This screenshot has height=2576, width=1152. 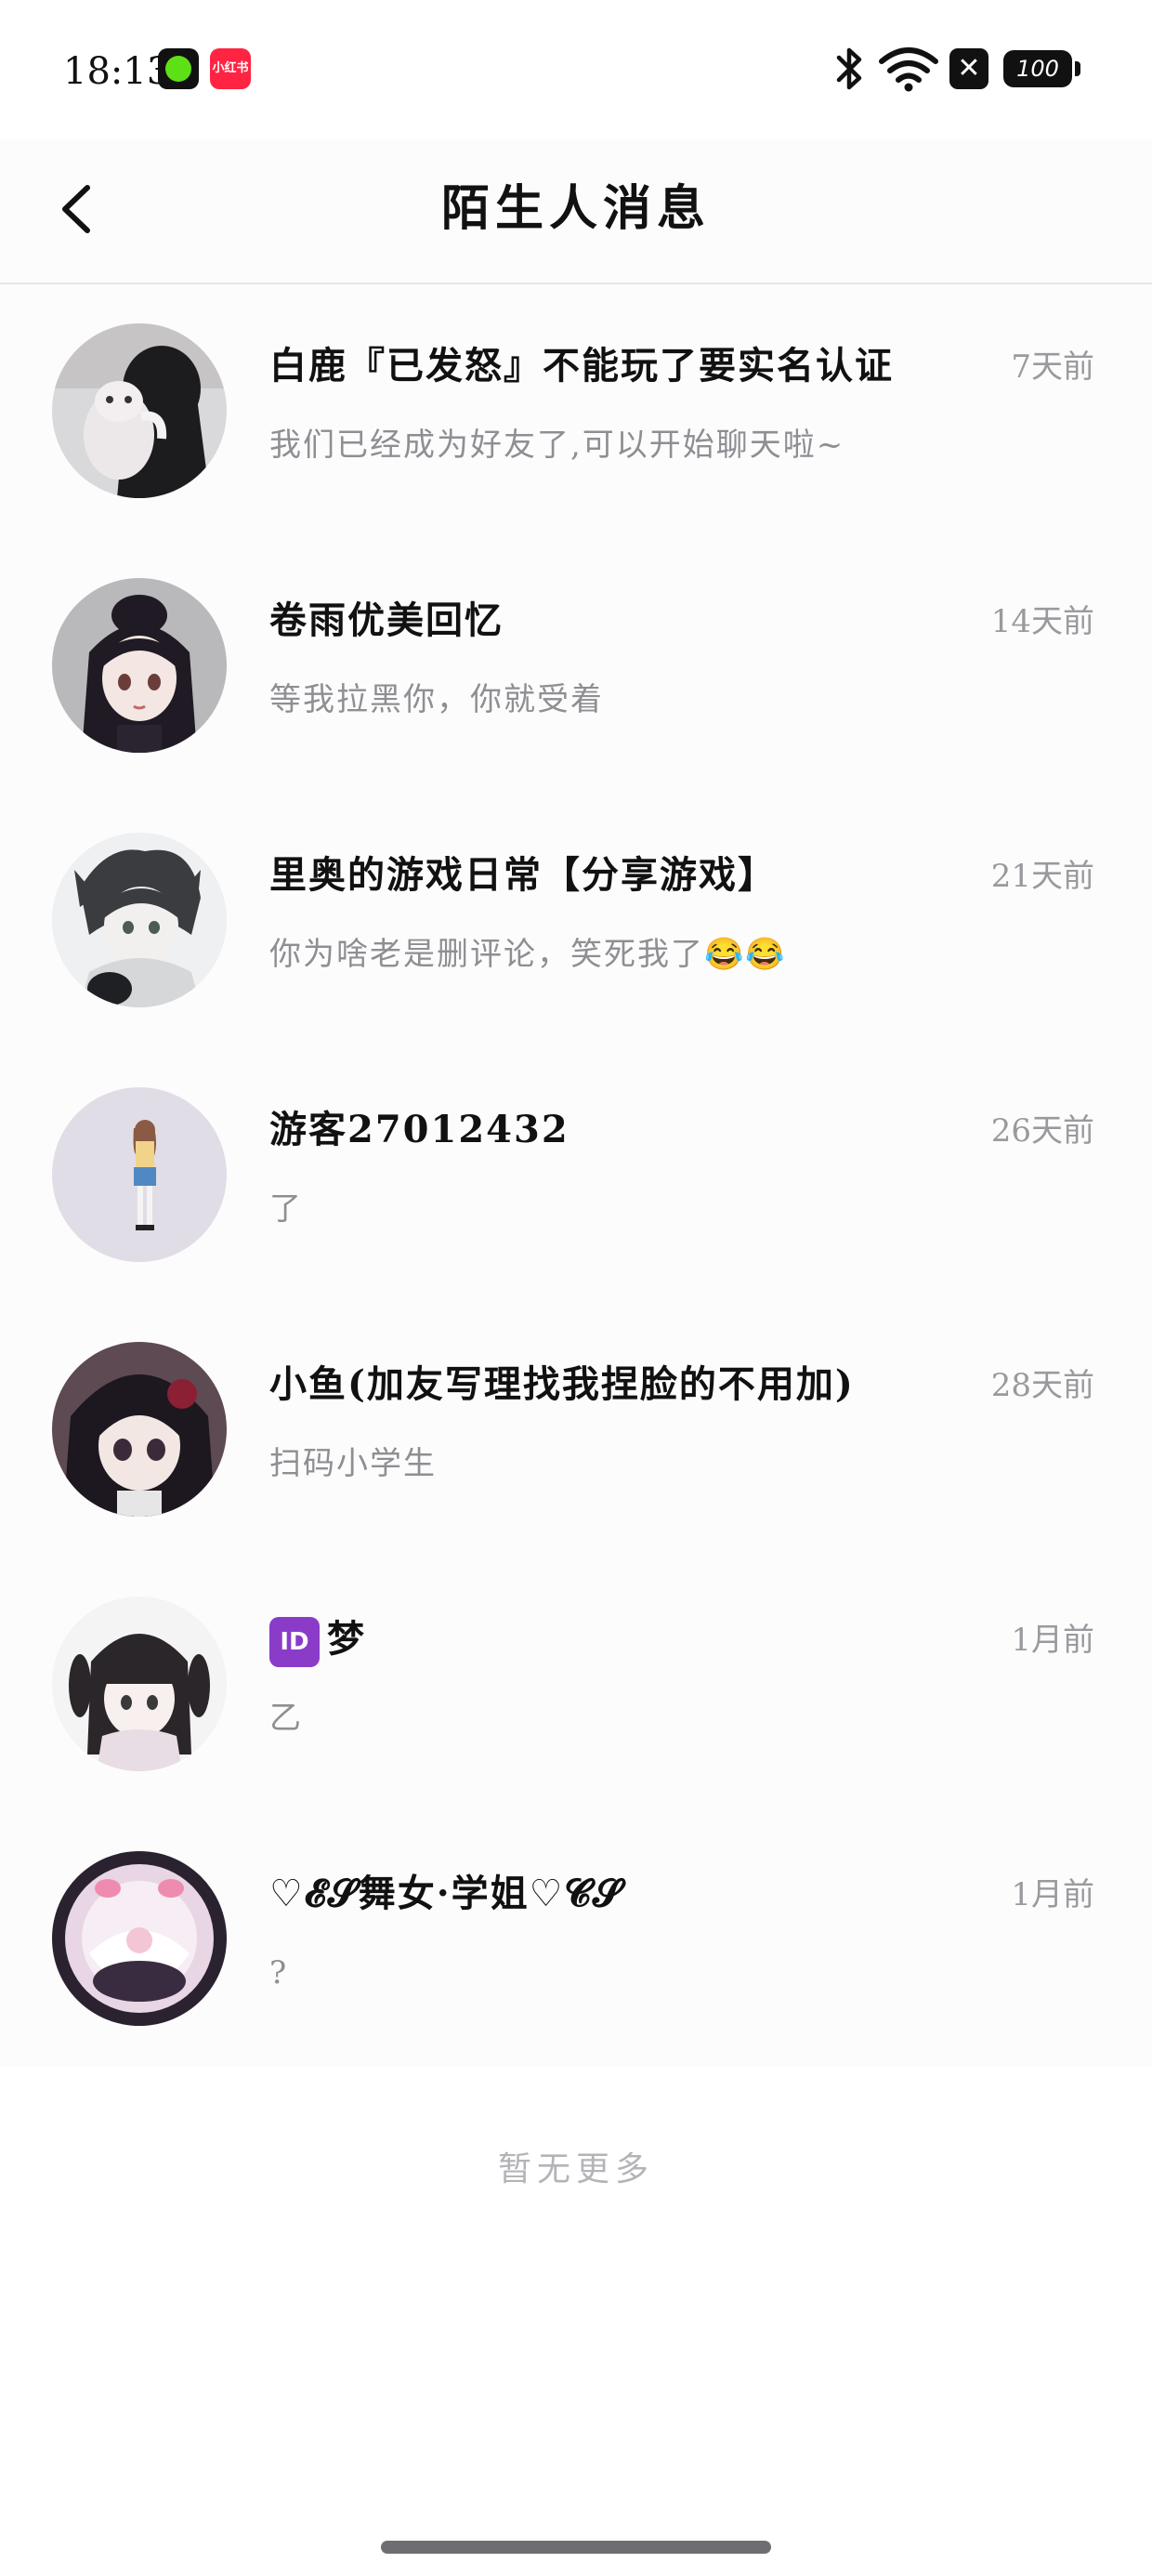 I want to click on xiaohongshu-app-icon: 小红书, so click(x=230, y=68).